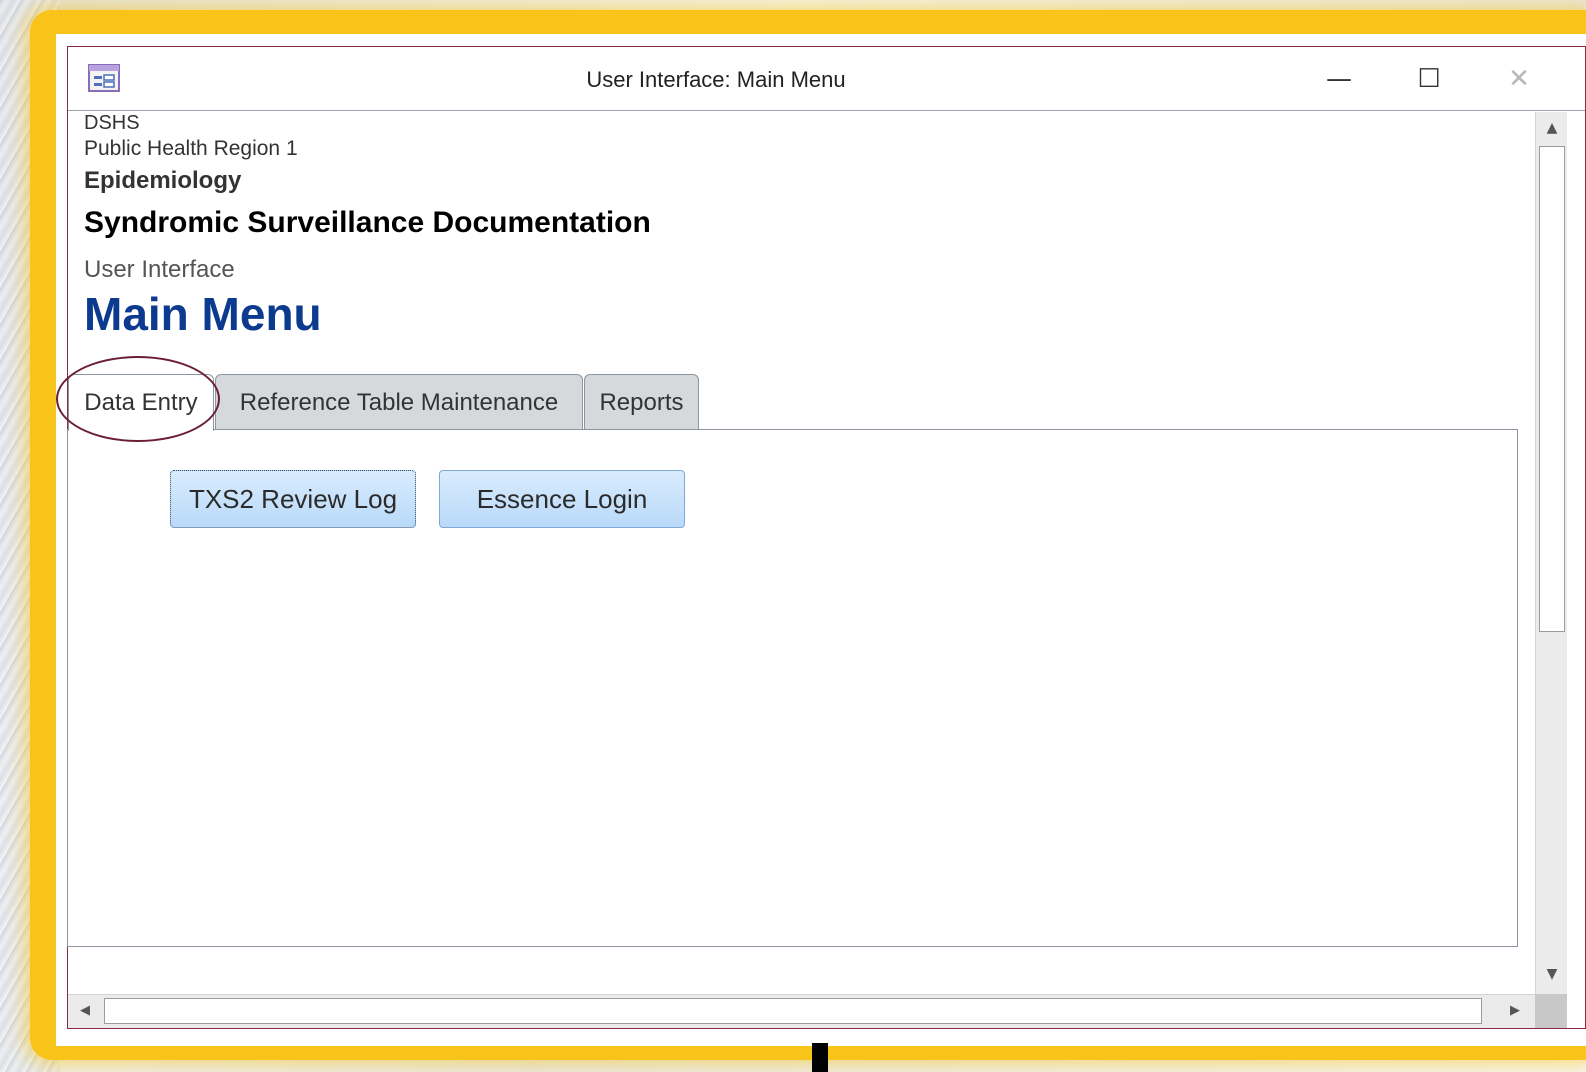 The width and height of the screenshot is (1586, 1072). I want to click on subtitle-label: User Interface, so click(159, 269).